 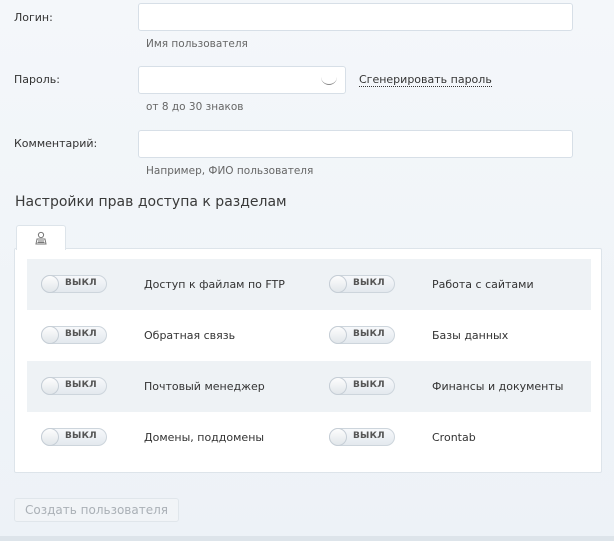 I want to click on toggle-finance-documents: ВЫКЛ, so click(x=362, y=386).